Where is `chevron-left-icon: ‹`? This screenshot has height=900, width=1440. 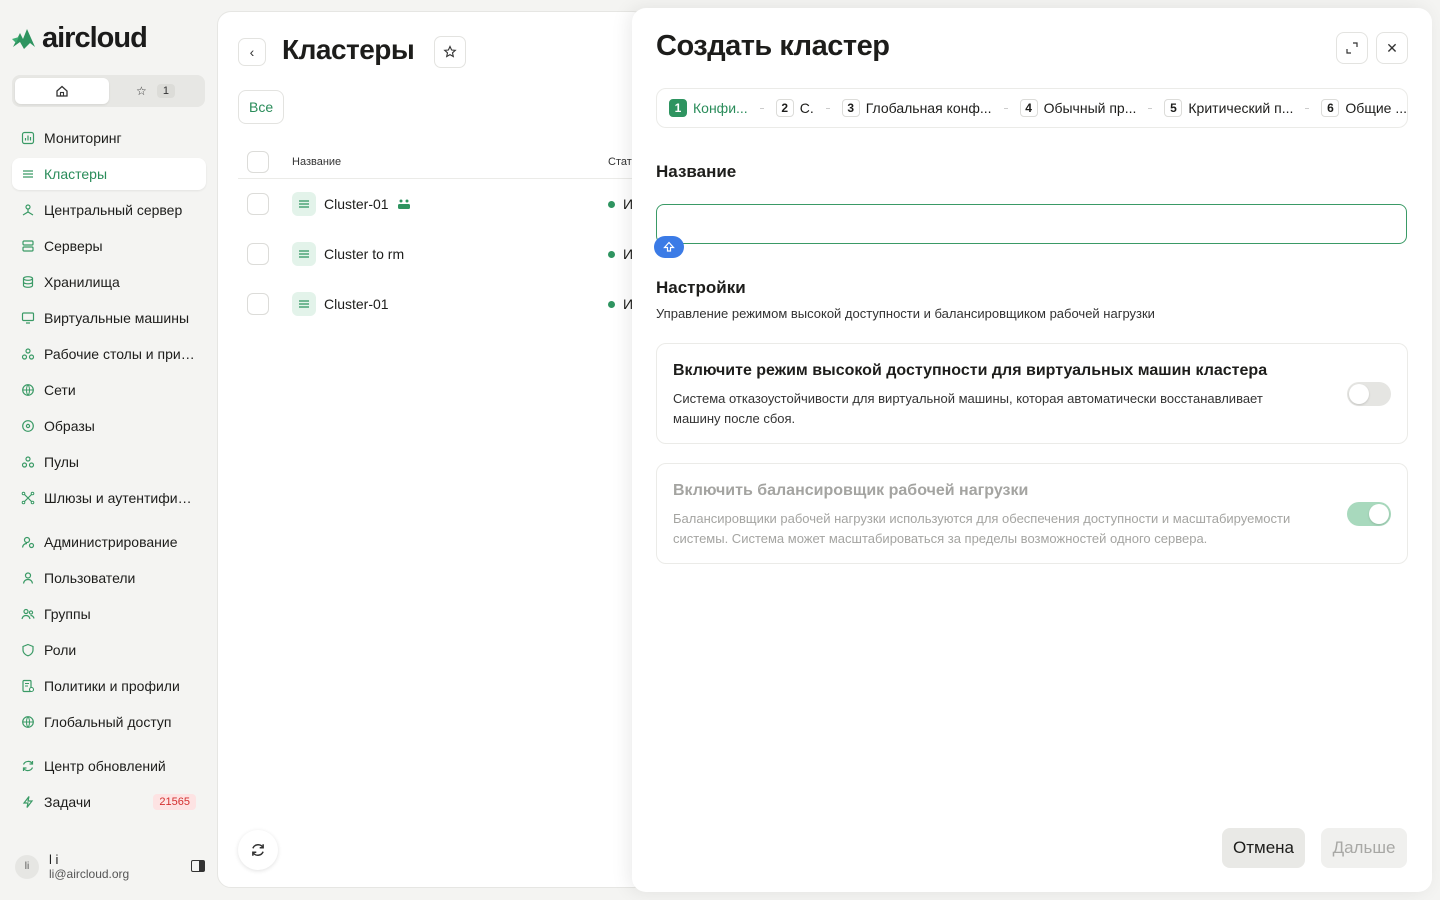
chevron-left-icon: ‹ is located at coordinates (252, 52).